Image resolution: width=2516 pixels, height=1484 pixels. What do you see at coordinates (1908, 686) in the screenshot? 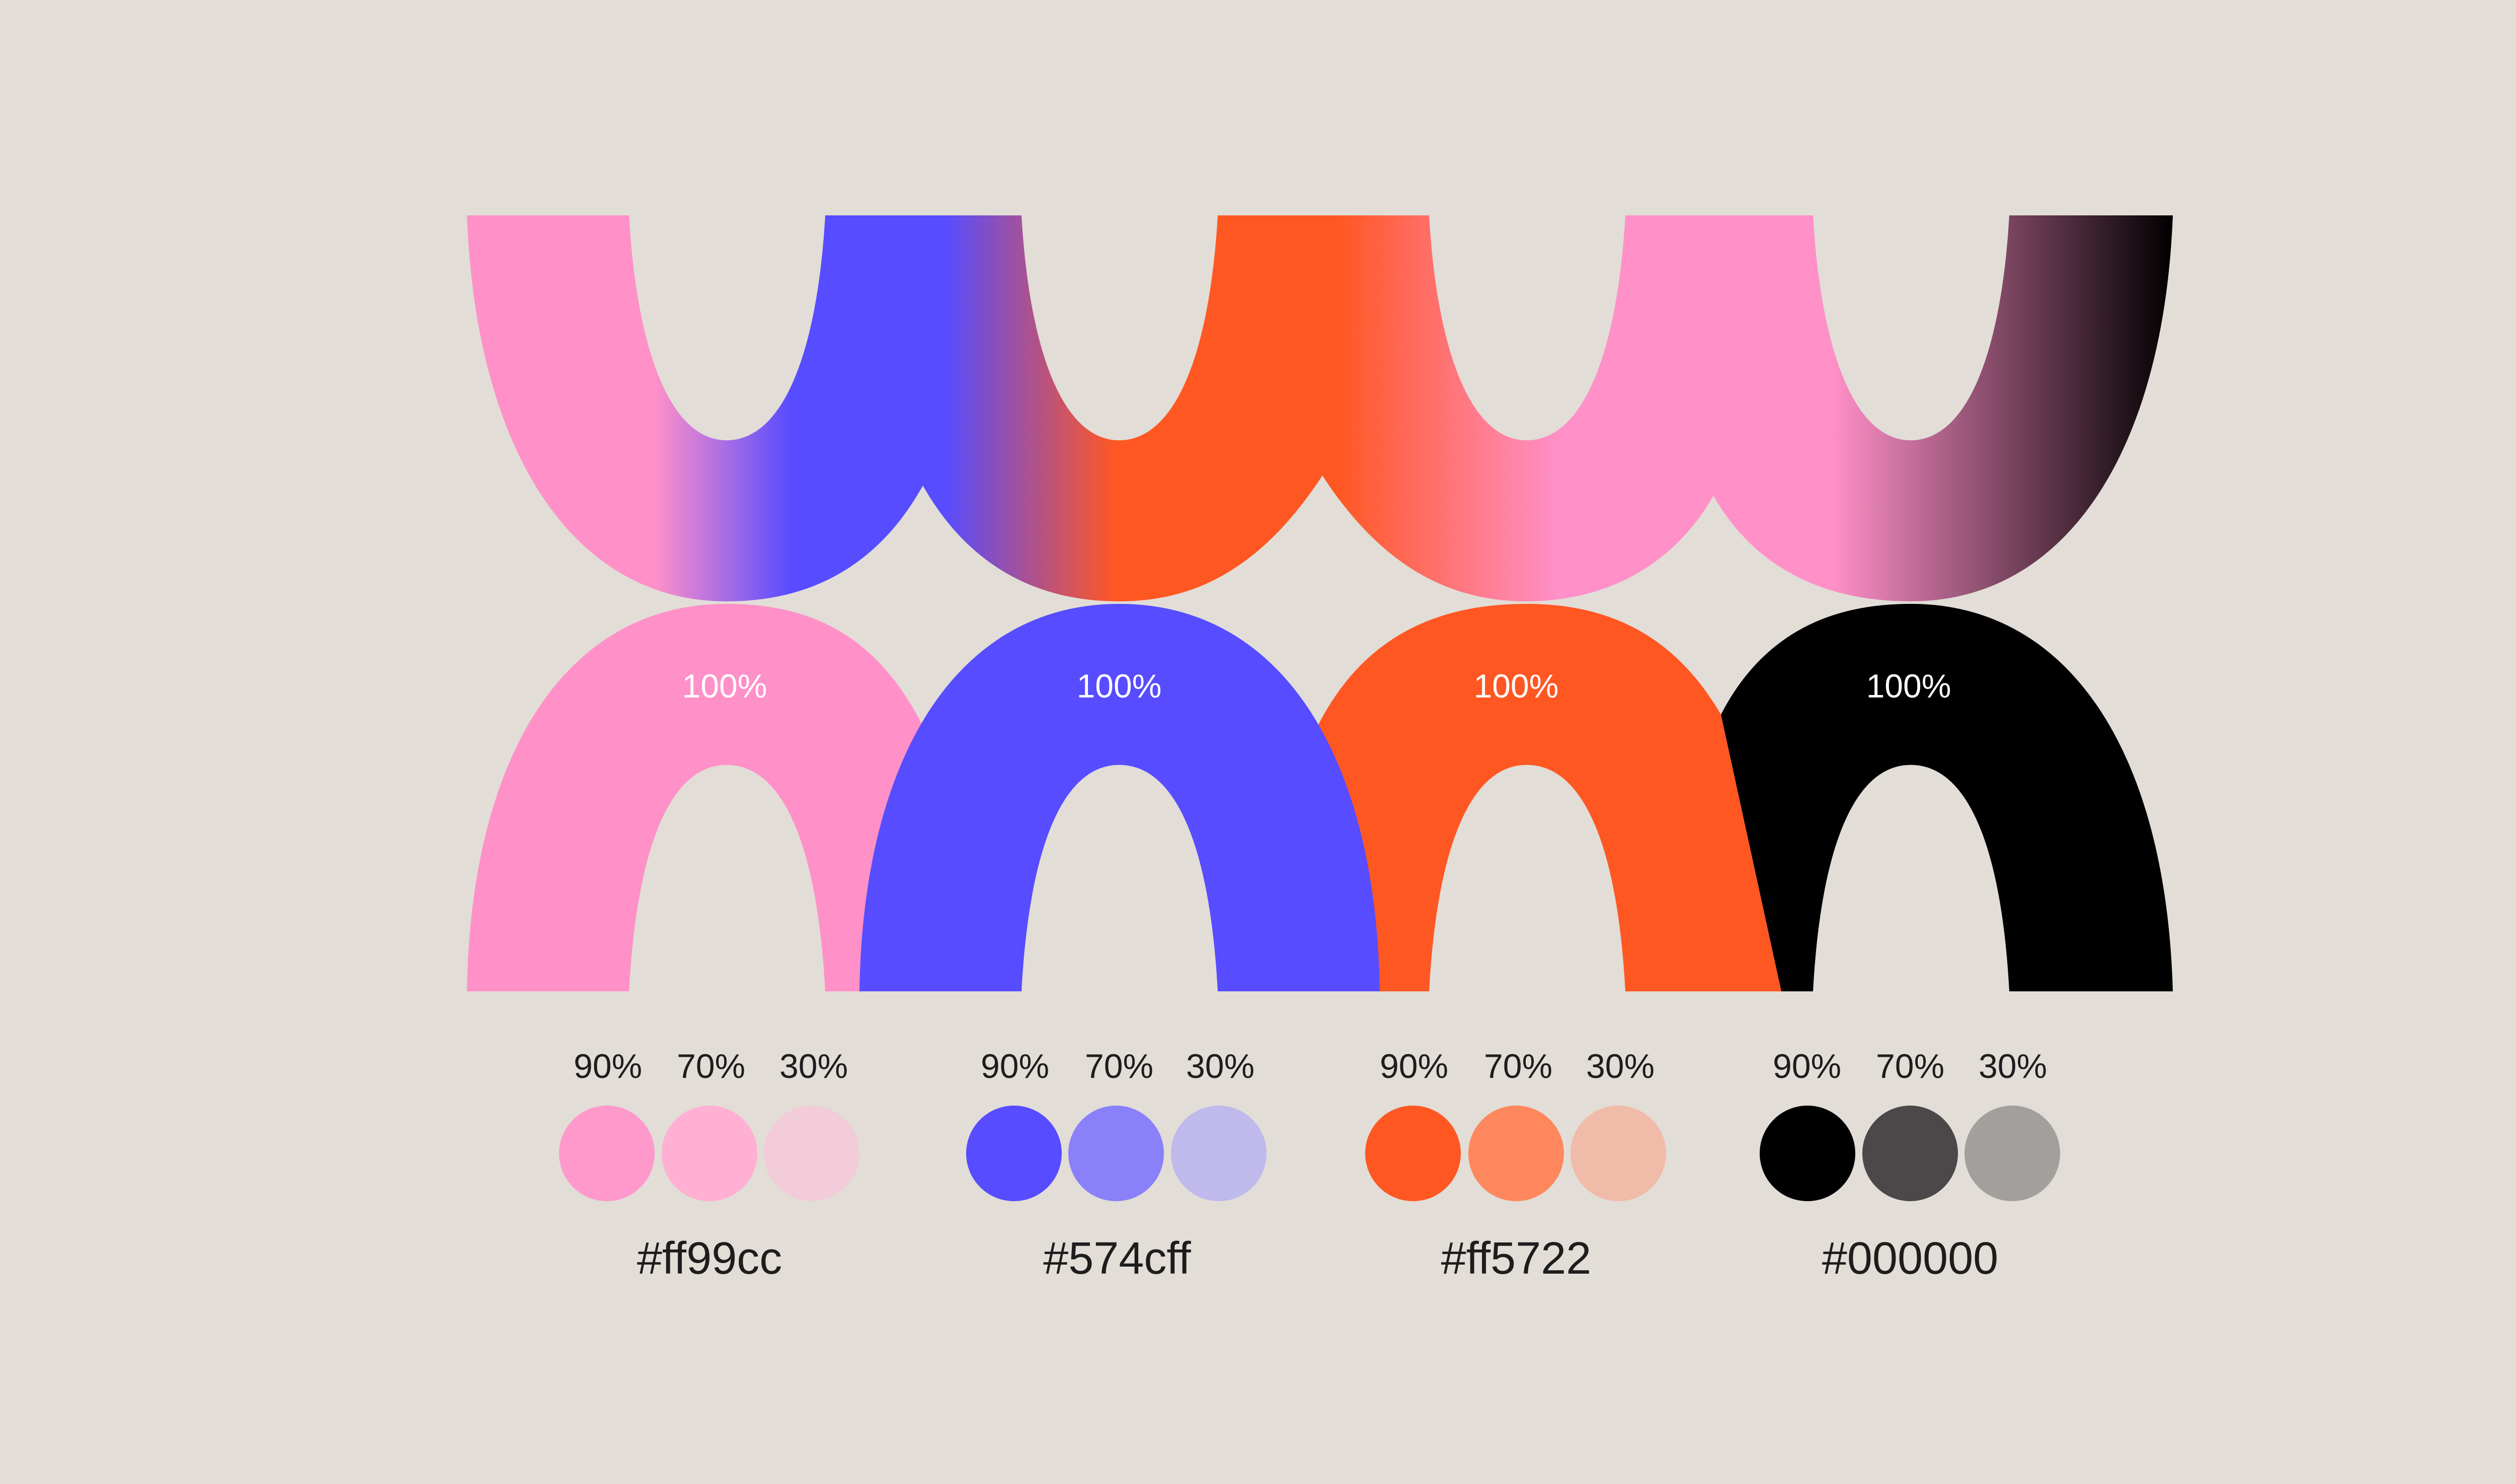
I see `black-100-label: 100%` at bounding box center [1908, 686].